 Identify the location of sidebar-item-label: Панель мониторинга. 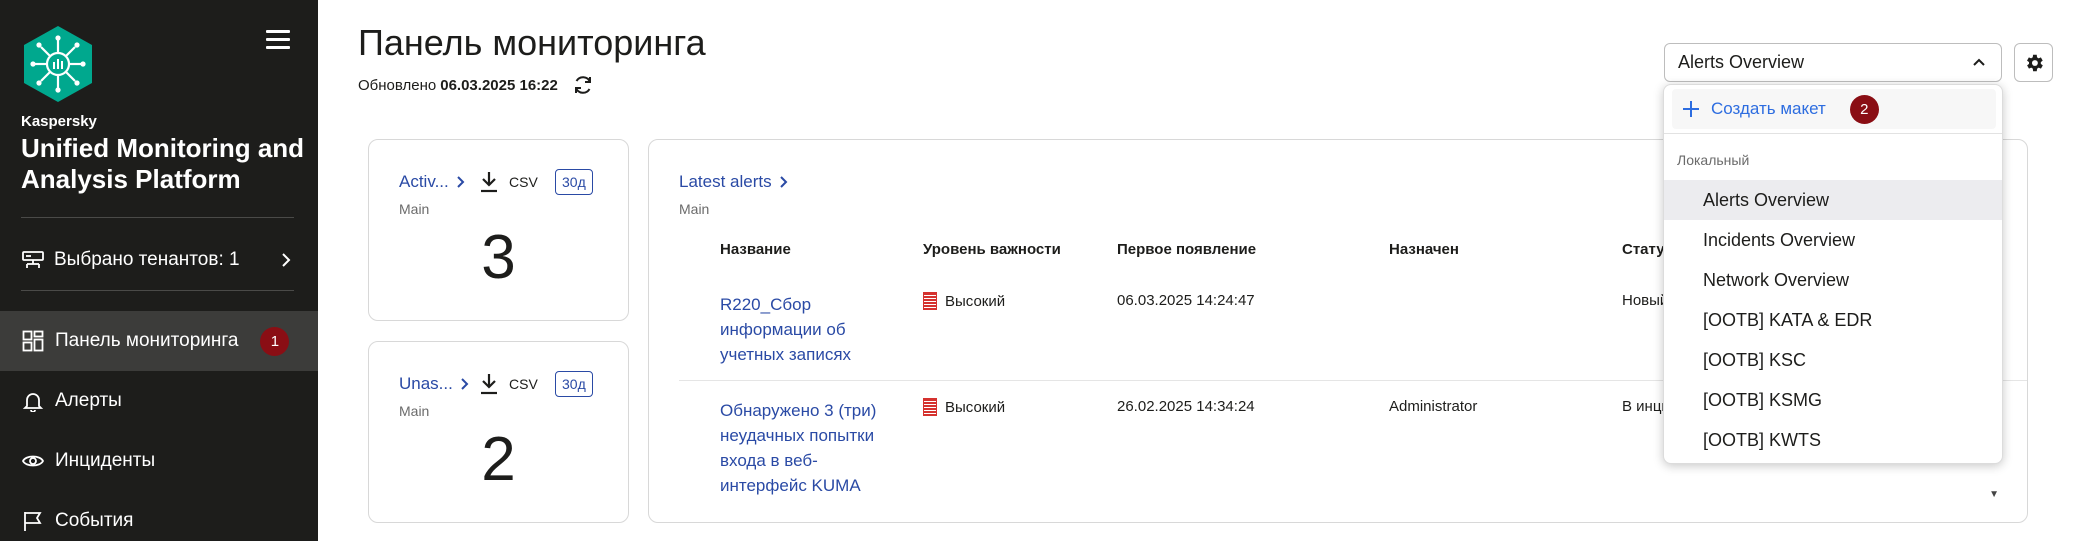
(147, 340).